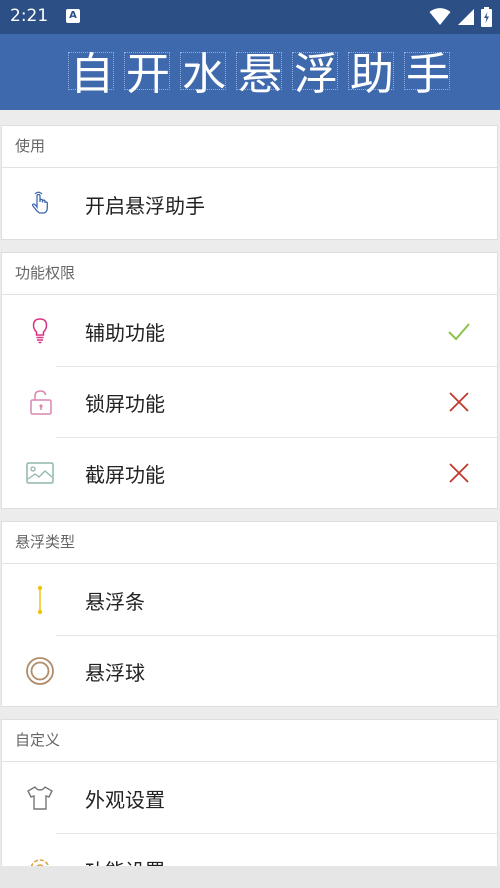 The width and height of the screenshot is (500, 888). I want to click on floating-ball-item: 悬浮球, so click(249, 670).